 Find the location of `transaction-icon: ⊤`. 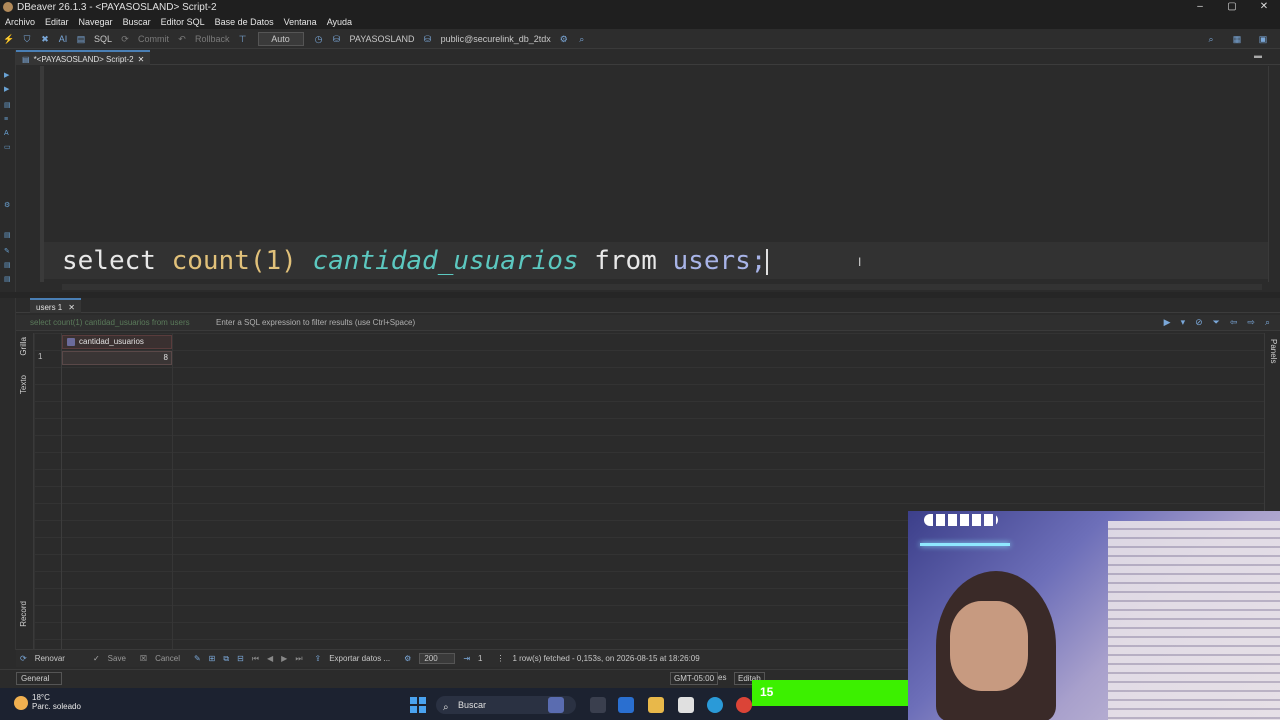

transaction-icon: ⊤ is located at coordinates (243, 39).